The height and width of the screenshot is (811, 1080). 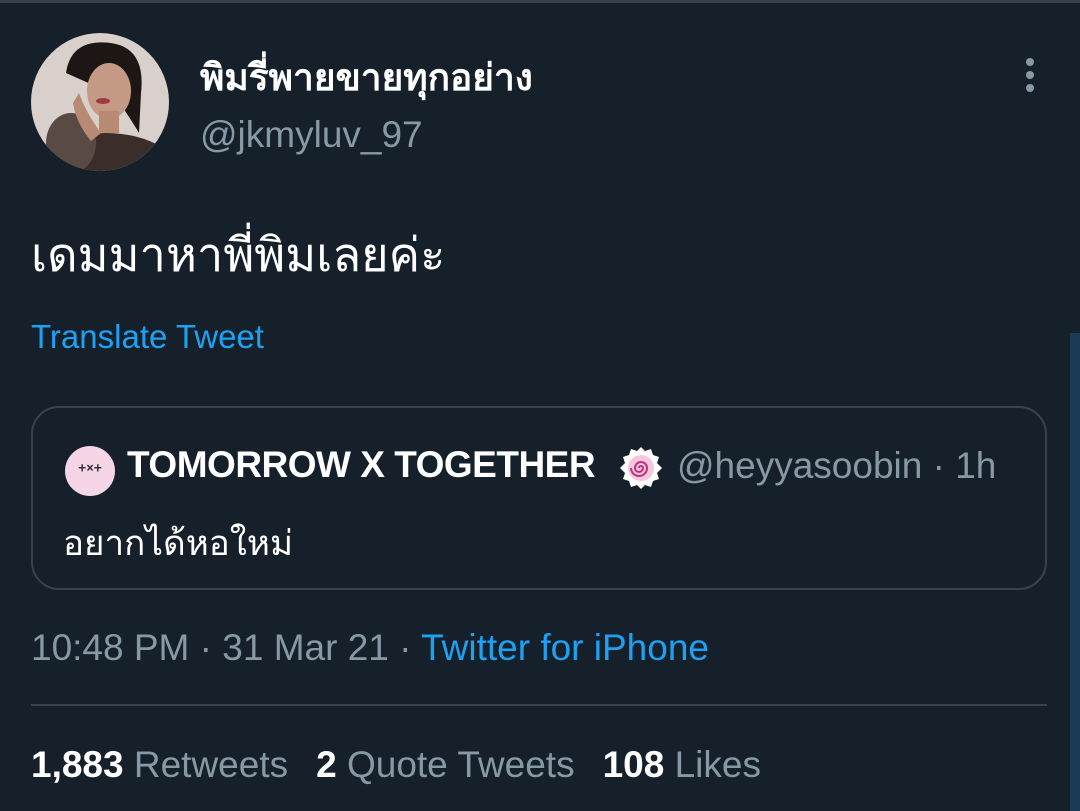 I want to click on retweets-stat: 1,883 Retweets, so click(x=159, y=764).